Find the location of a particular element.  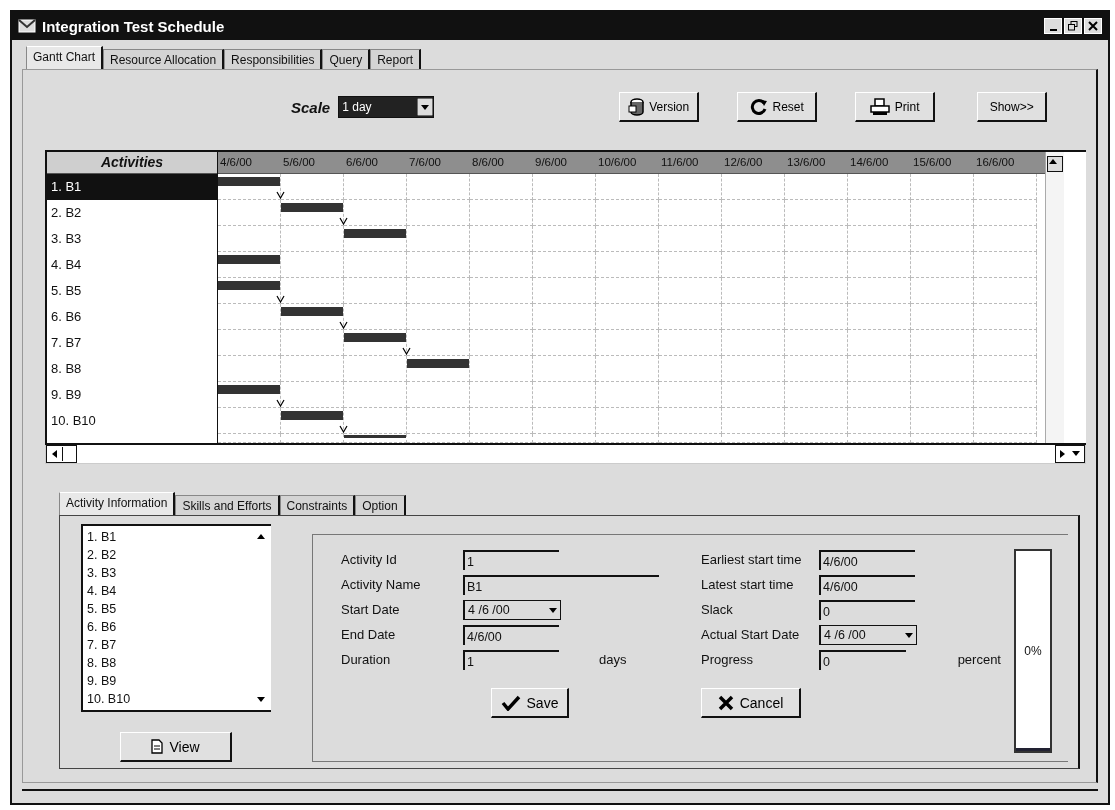

field-label: Actual Start Date is located at coordinates (751, 634).